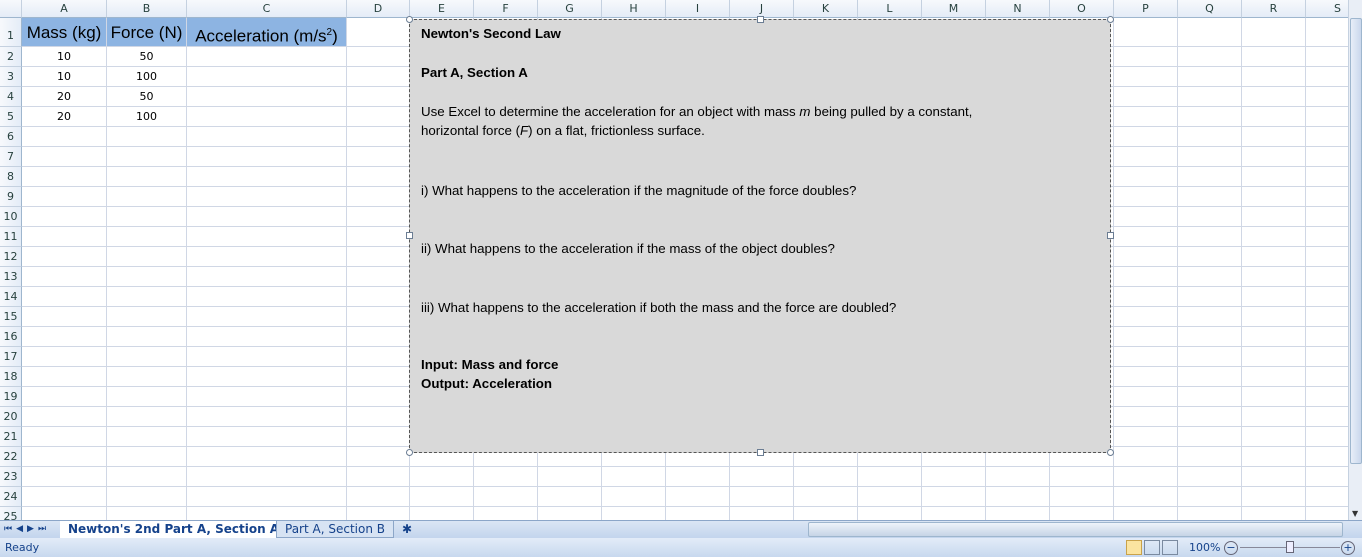 The image size is (1362, 557). I want to click on cell-Q16, so click(1210, 337).